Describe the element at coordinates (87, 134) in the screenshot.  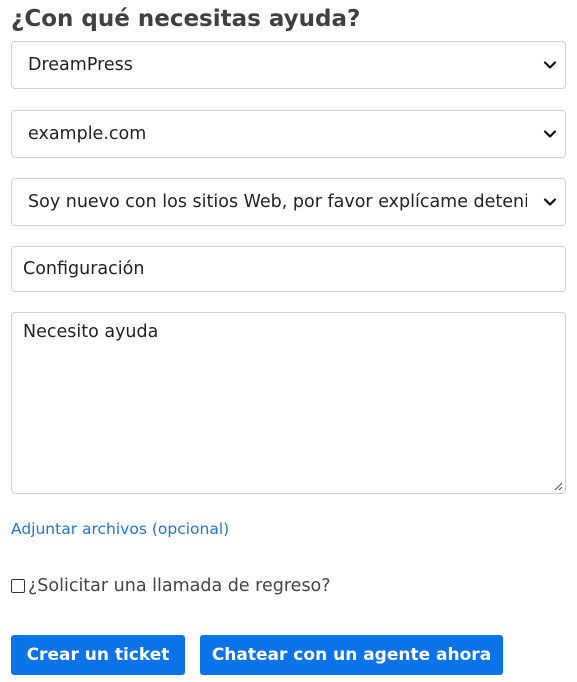
I see `domain-select-value: example.com` at that location.